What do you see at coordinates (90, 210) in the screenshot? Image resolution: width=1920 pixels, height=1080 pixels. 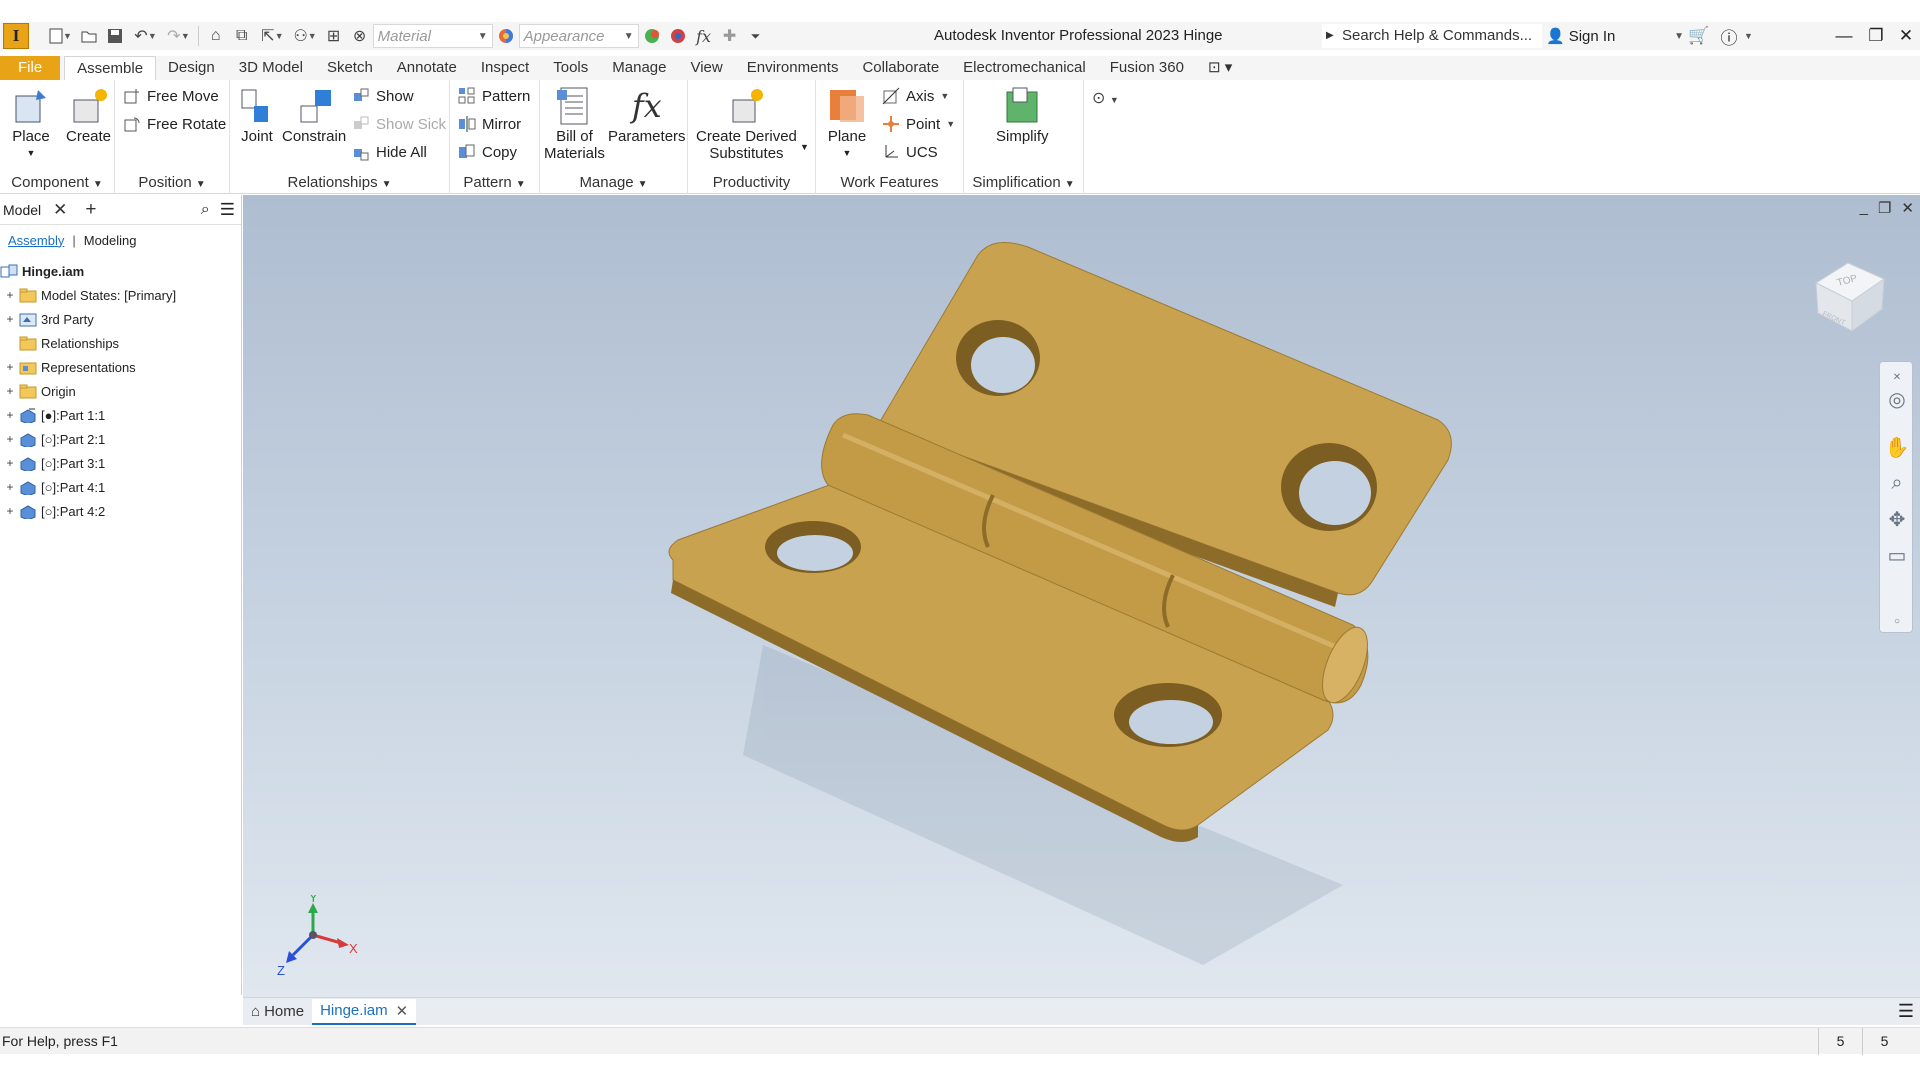 I see `add-panel-icon: +` at bounding box center [90, 210].